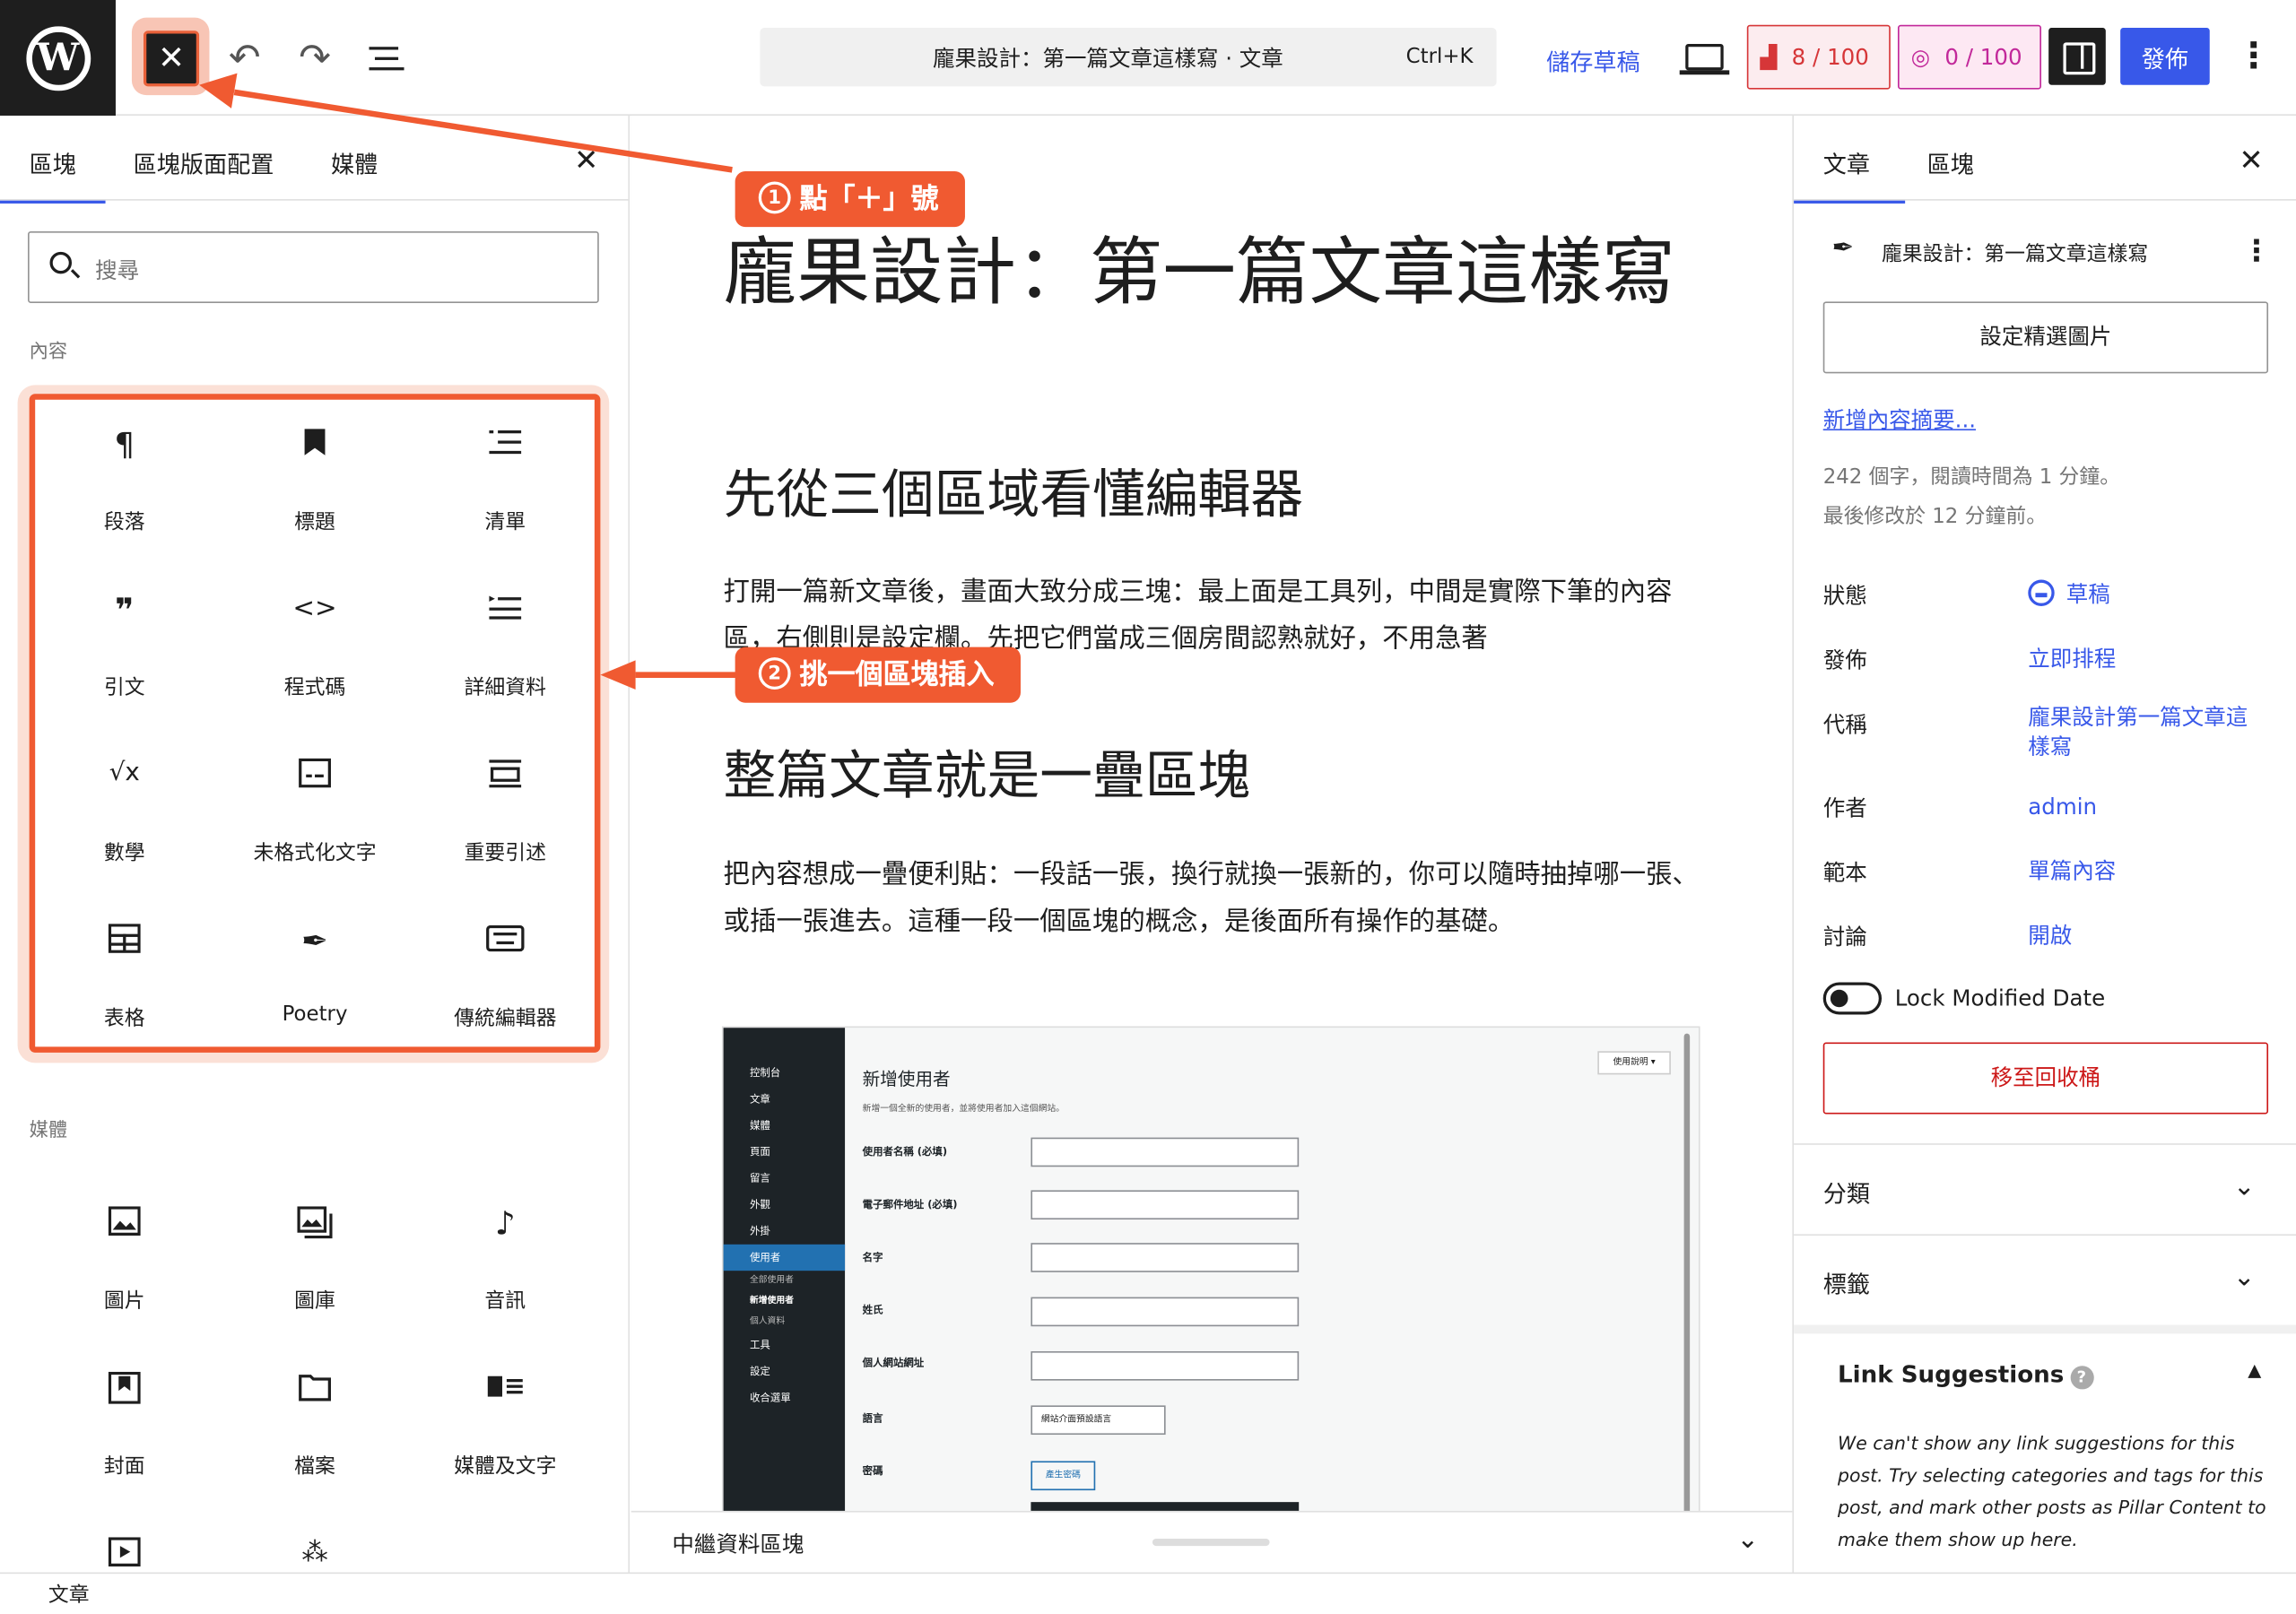  What do you see at coordinates (774, 673) in the screenshot?
I see `step-number: 2` at bounding box center [774, 673].